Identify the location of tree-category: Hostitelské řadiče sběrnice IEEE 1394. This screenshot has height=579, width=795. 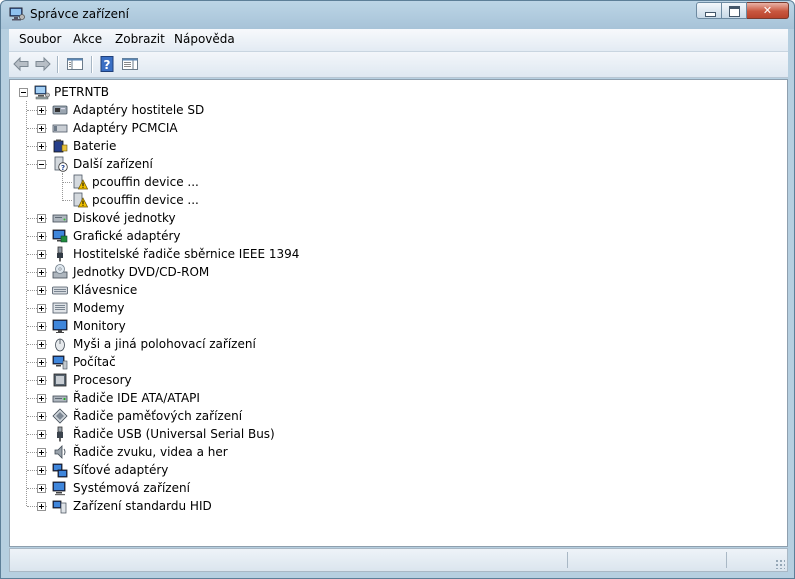
(210, 254).